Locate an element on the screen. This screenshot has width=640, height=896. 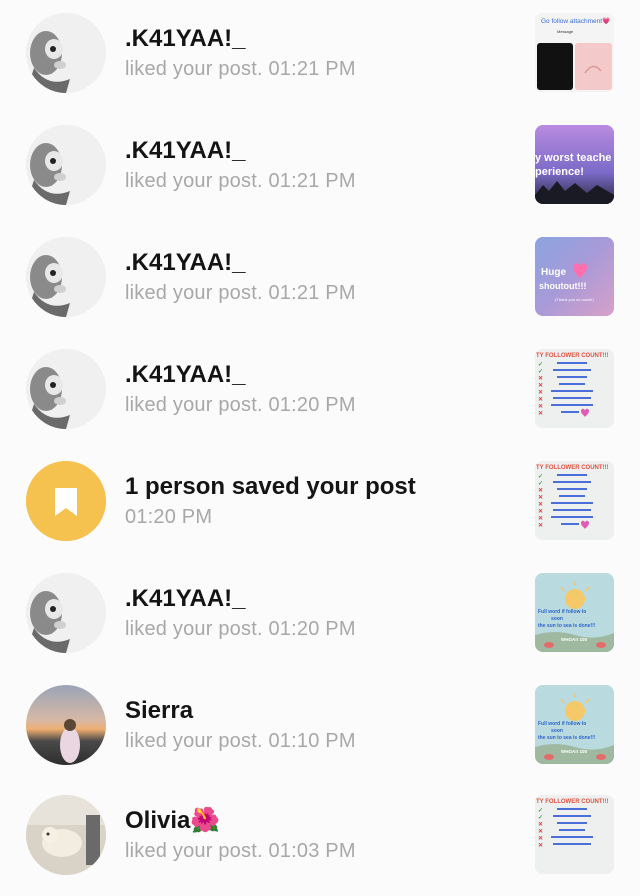
thumb-caption: (Thank you so much!) is located at coordinates (574, 299).